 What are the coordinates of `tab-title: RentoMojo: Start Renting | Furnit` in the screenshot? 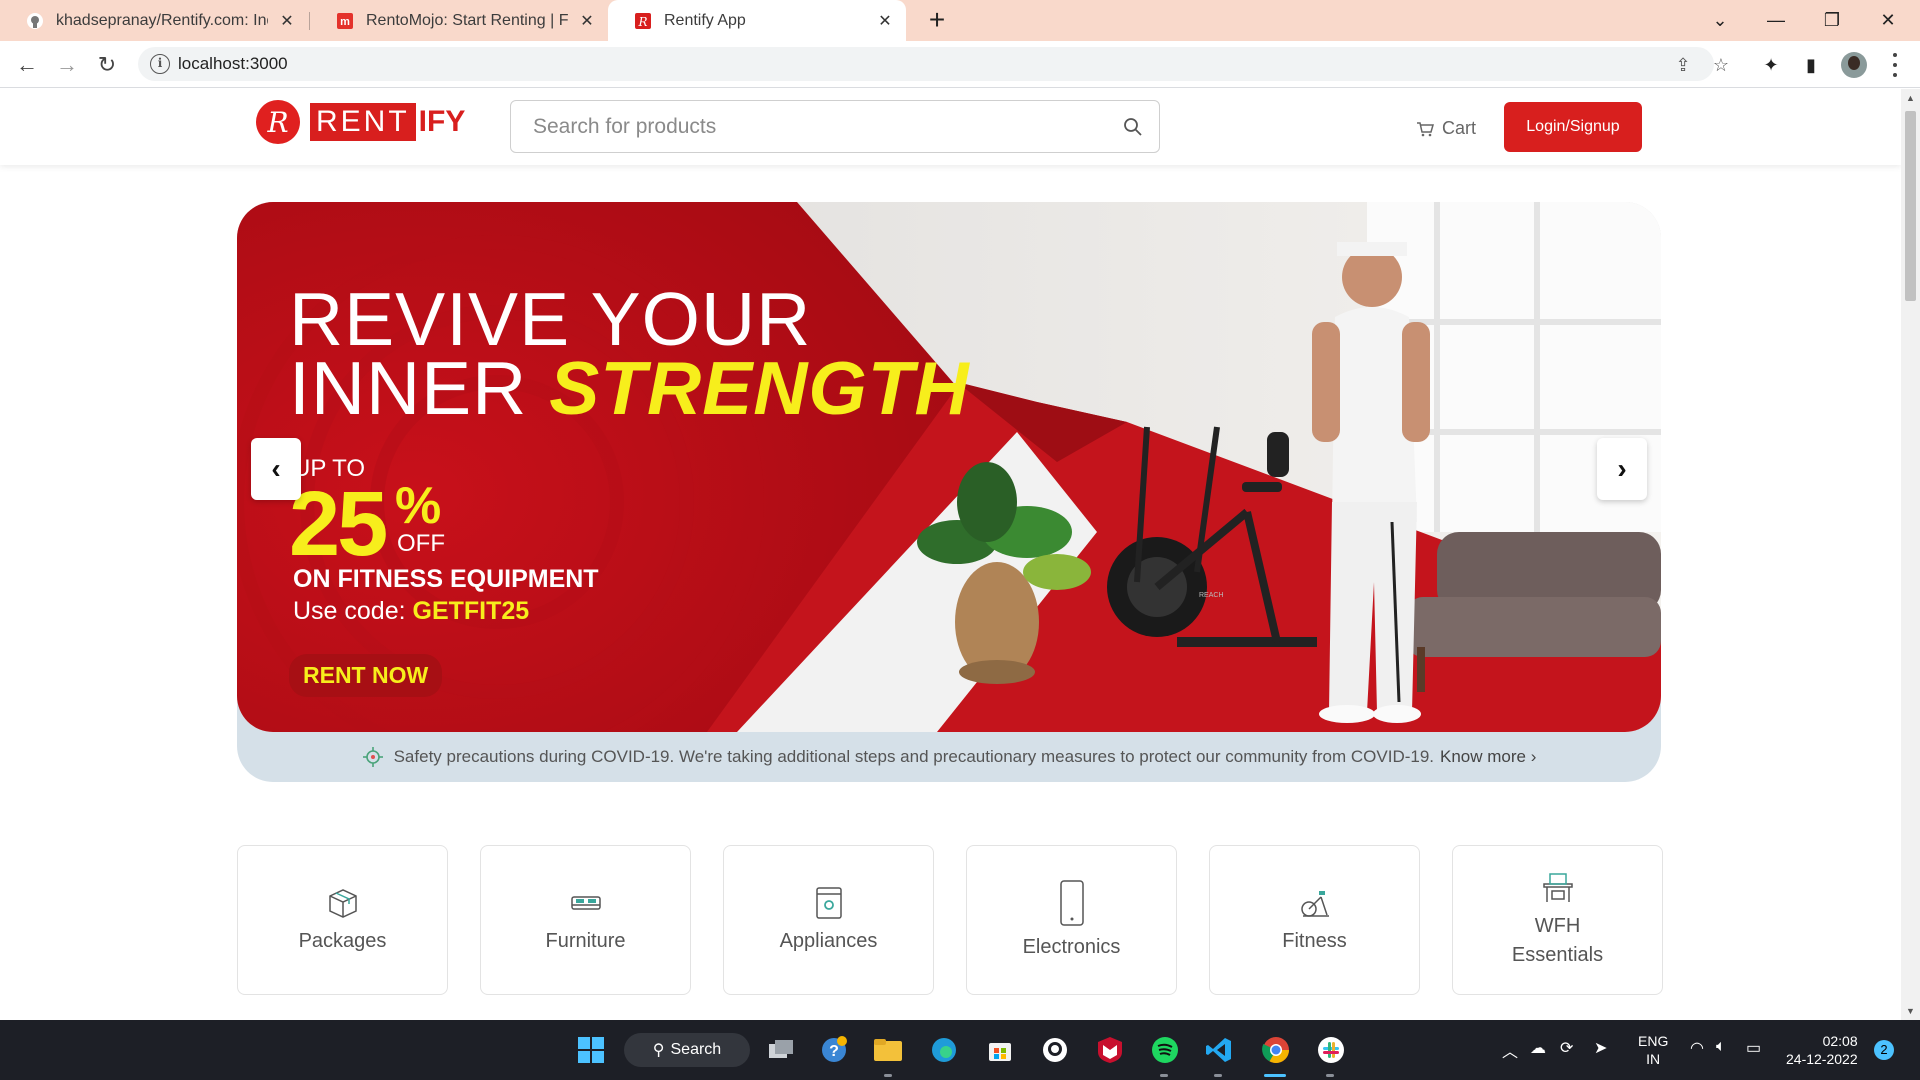 It's located at (467, 20).